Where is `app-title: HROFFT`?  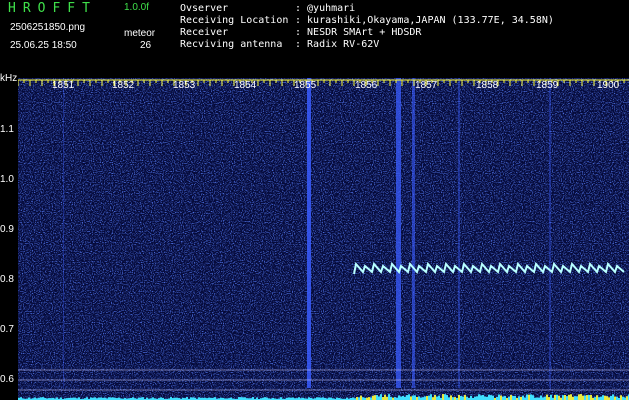 app-title: HROFFT is located at coordinates (52, 8).